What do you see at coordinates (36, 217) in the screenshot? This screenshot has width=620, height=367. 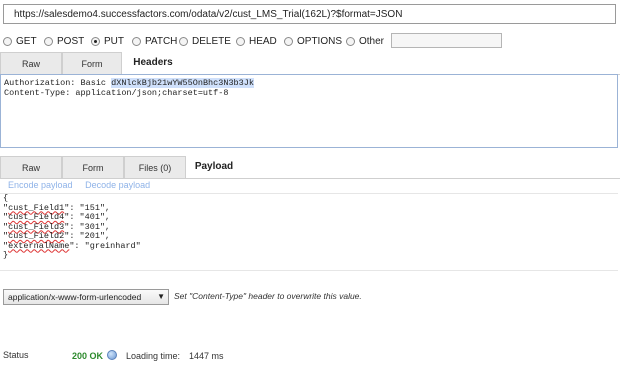 I see `payload-key: cust_Field4` at bounding box center [36, 217].